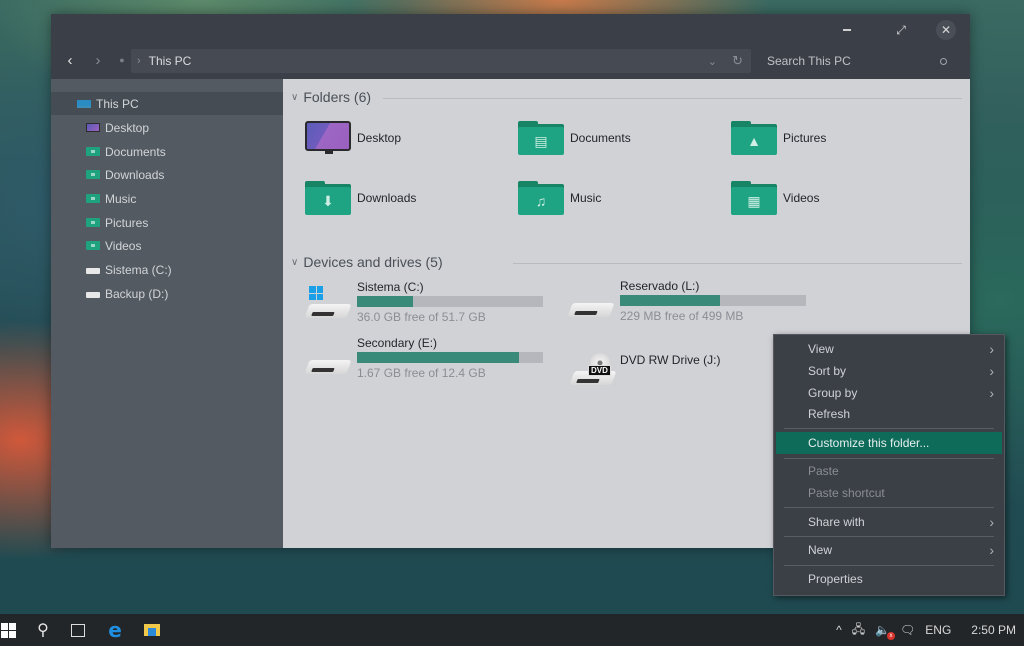 The image size is (1024, 646). Describe the element at coordinates (353, 138) in the screenshot. I see `folder-desktop: Desktop` at that location.